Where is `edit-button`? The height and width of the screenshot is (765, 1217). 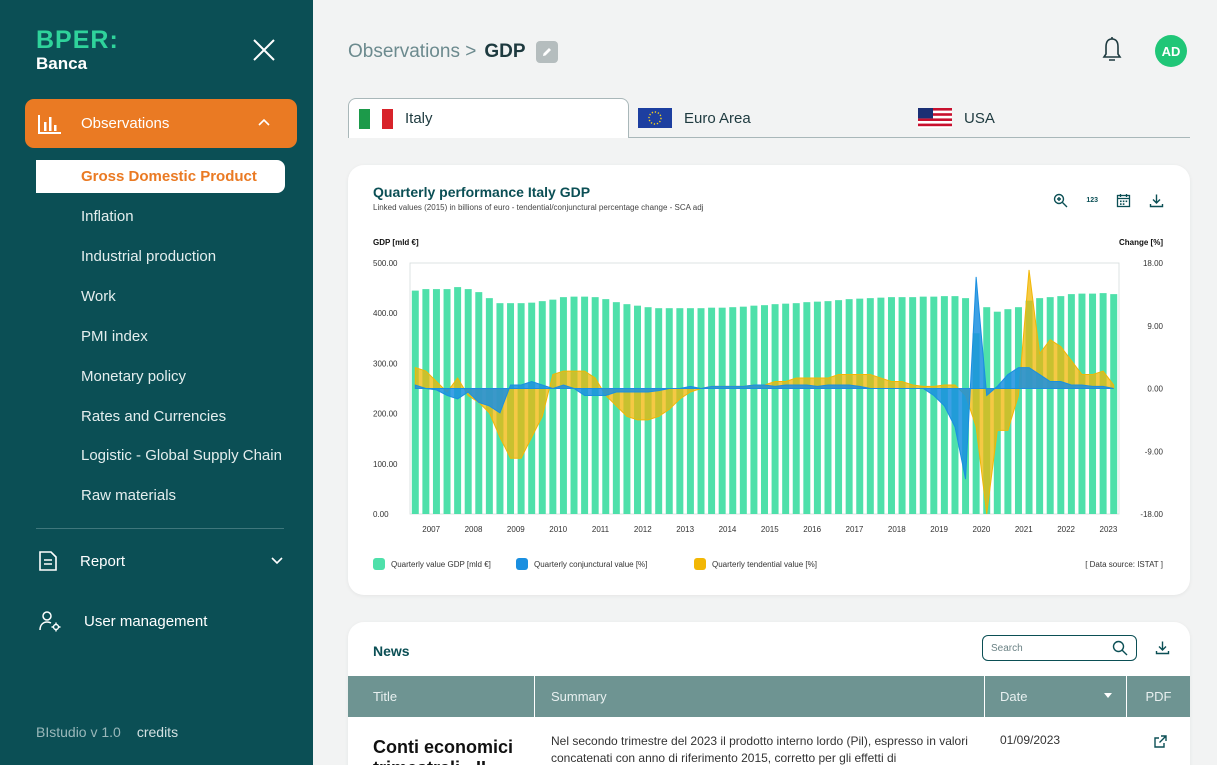 edit-button is located at coordinates (546, 52).